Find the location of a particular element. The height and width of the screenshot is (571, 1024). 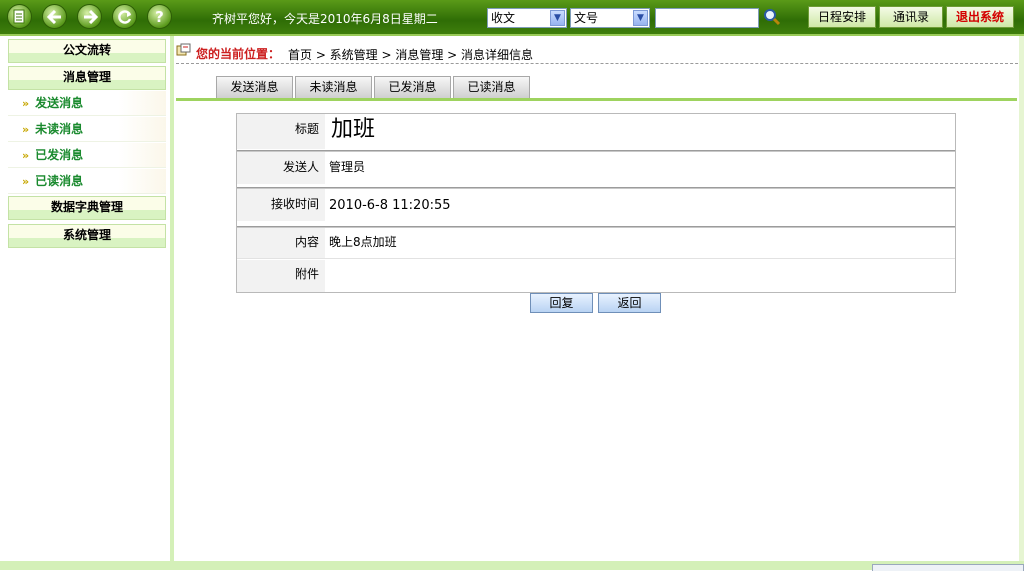

location-icon is located at coordinates (184, 50).